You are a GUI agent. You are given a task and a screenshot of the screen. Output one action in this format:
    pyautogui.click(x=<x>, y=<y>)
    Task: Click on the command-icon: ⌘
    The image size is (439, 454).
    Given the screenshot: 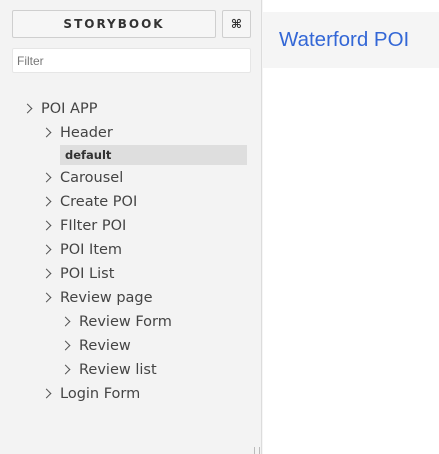 What is the action you would take?
    pyautogui.click(x=236, y=24)
    